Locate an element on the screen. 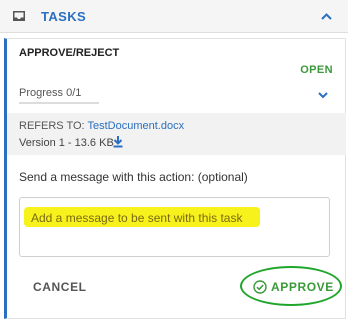 This screenshot has width=348, height=321. approve-button: APPROVE is located at coordinates (292, 287).